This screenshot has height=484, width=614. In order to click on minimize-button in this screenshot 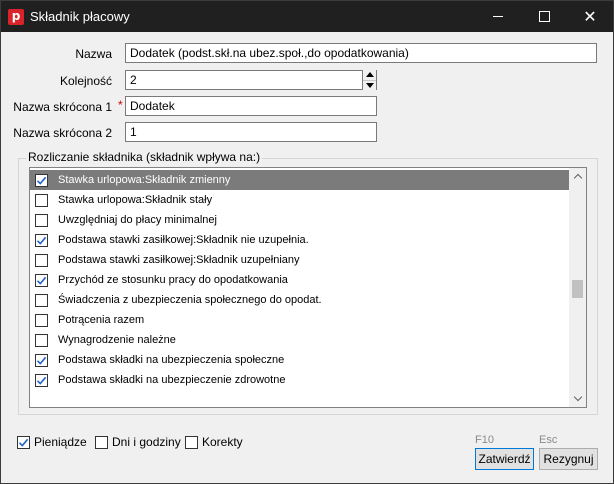, I will do `click(498, 16)`.